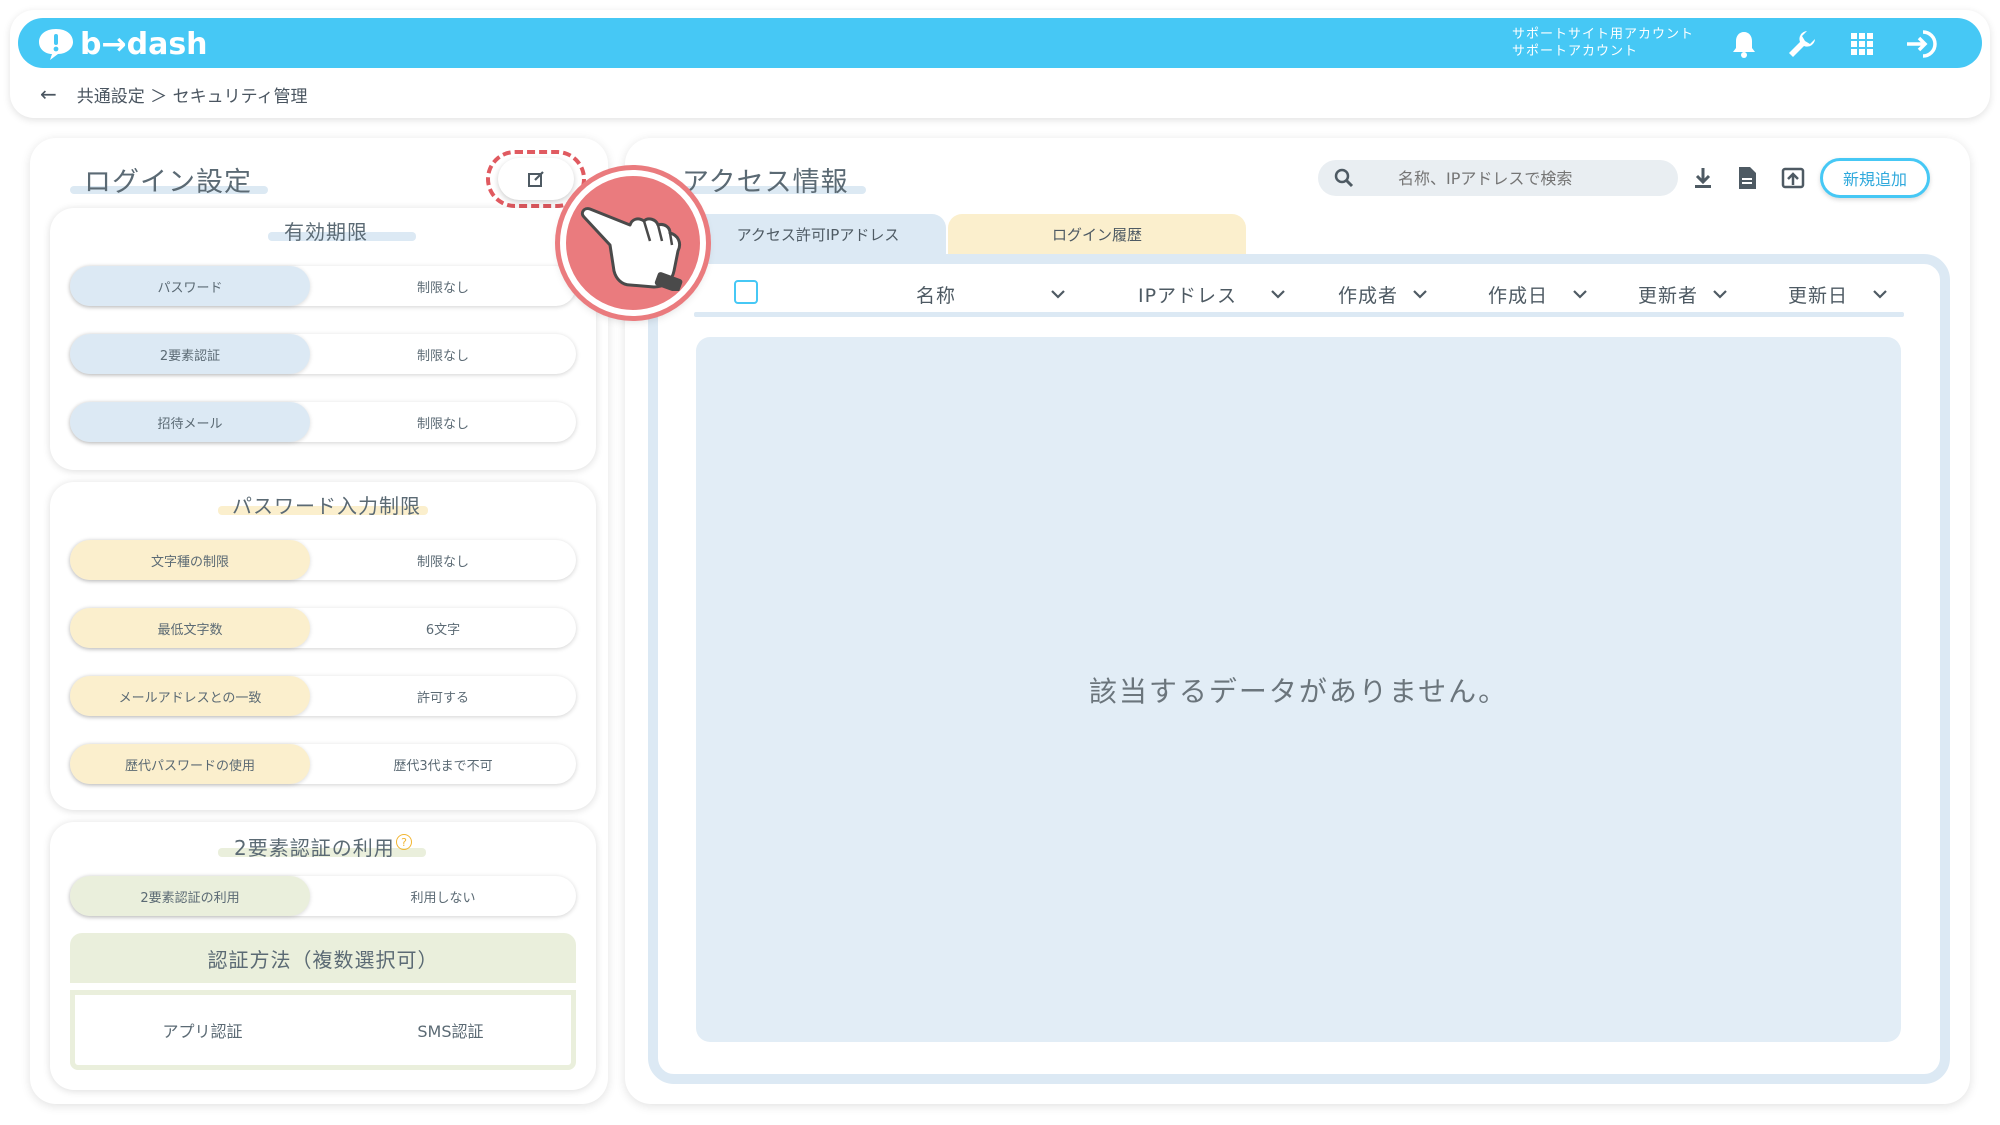  Describe the element at coordinates (1368, 294) in the screenshot. I see `column-header-creator: 作成者` at that location.